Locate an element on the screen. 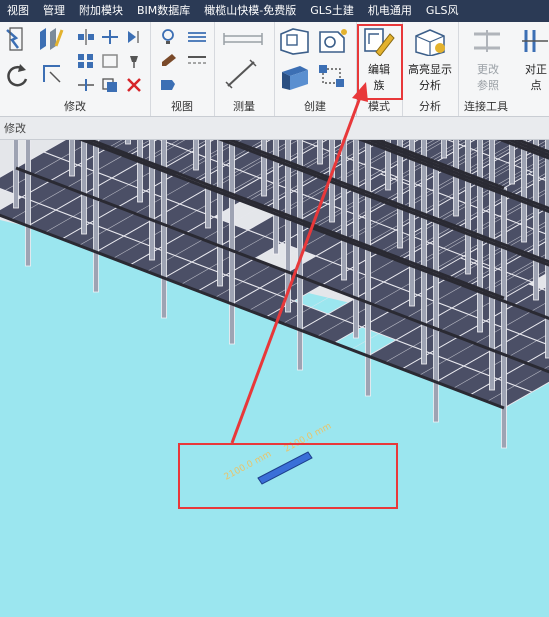 This screenshot has height=617, width=549. menu-item-4: 橄榄山快模-免费版 is located at coordinates (250, 11).